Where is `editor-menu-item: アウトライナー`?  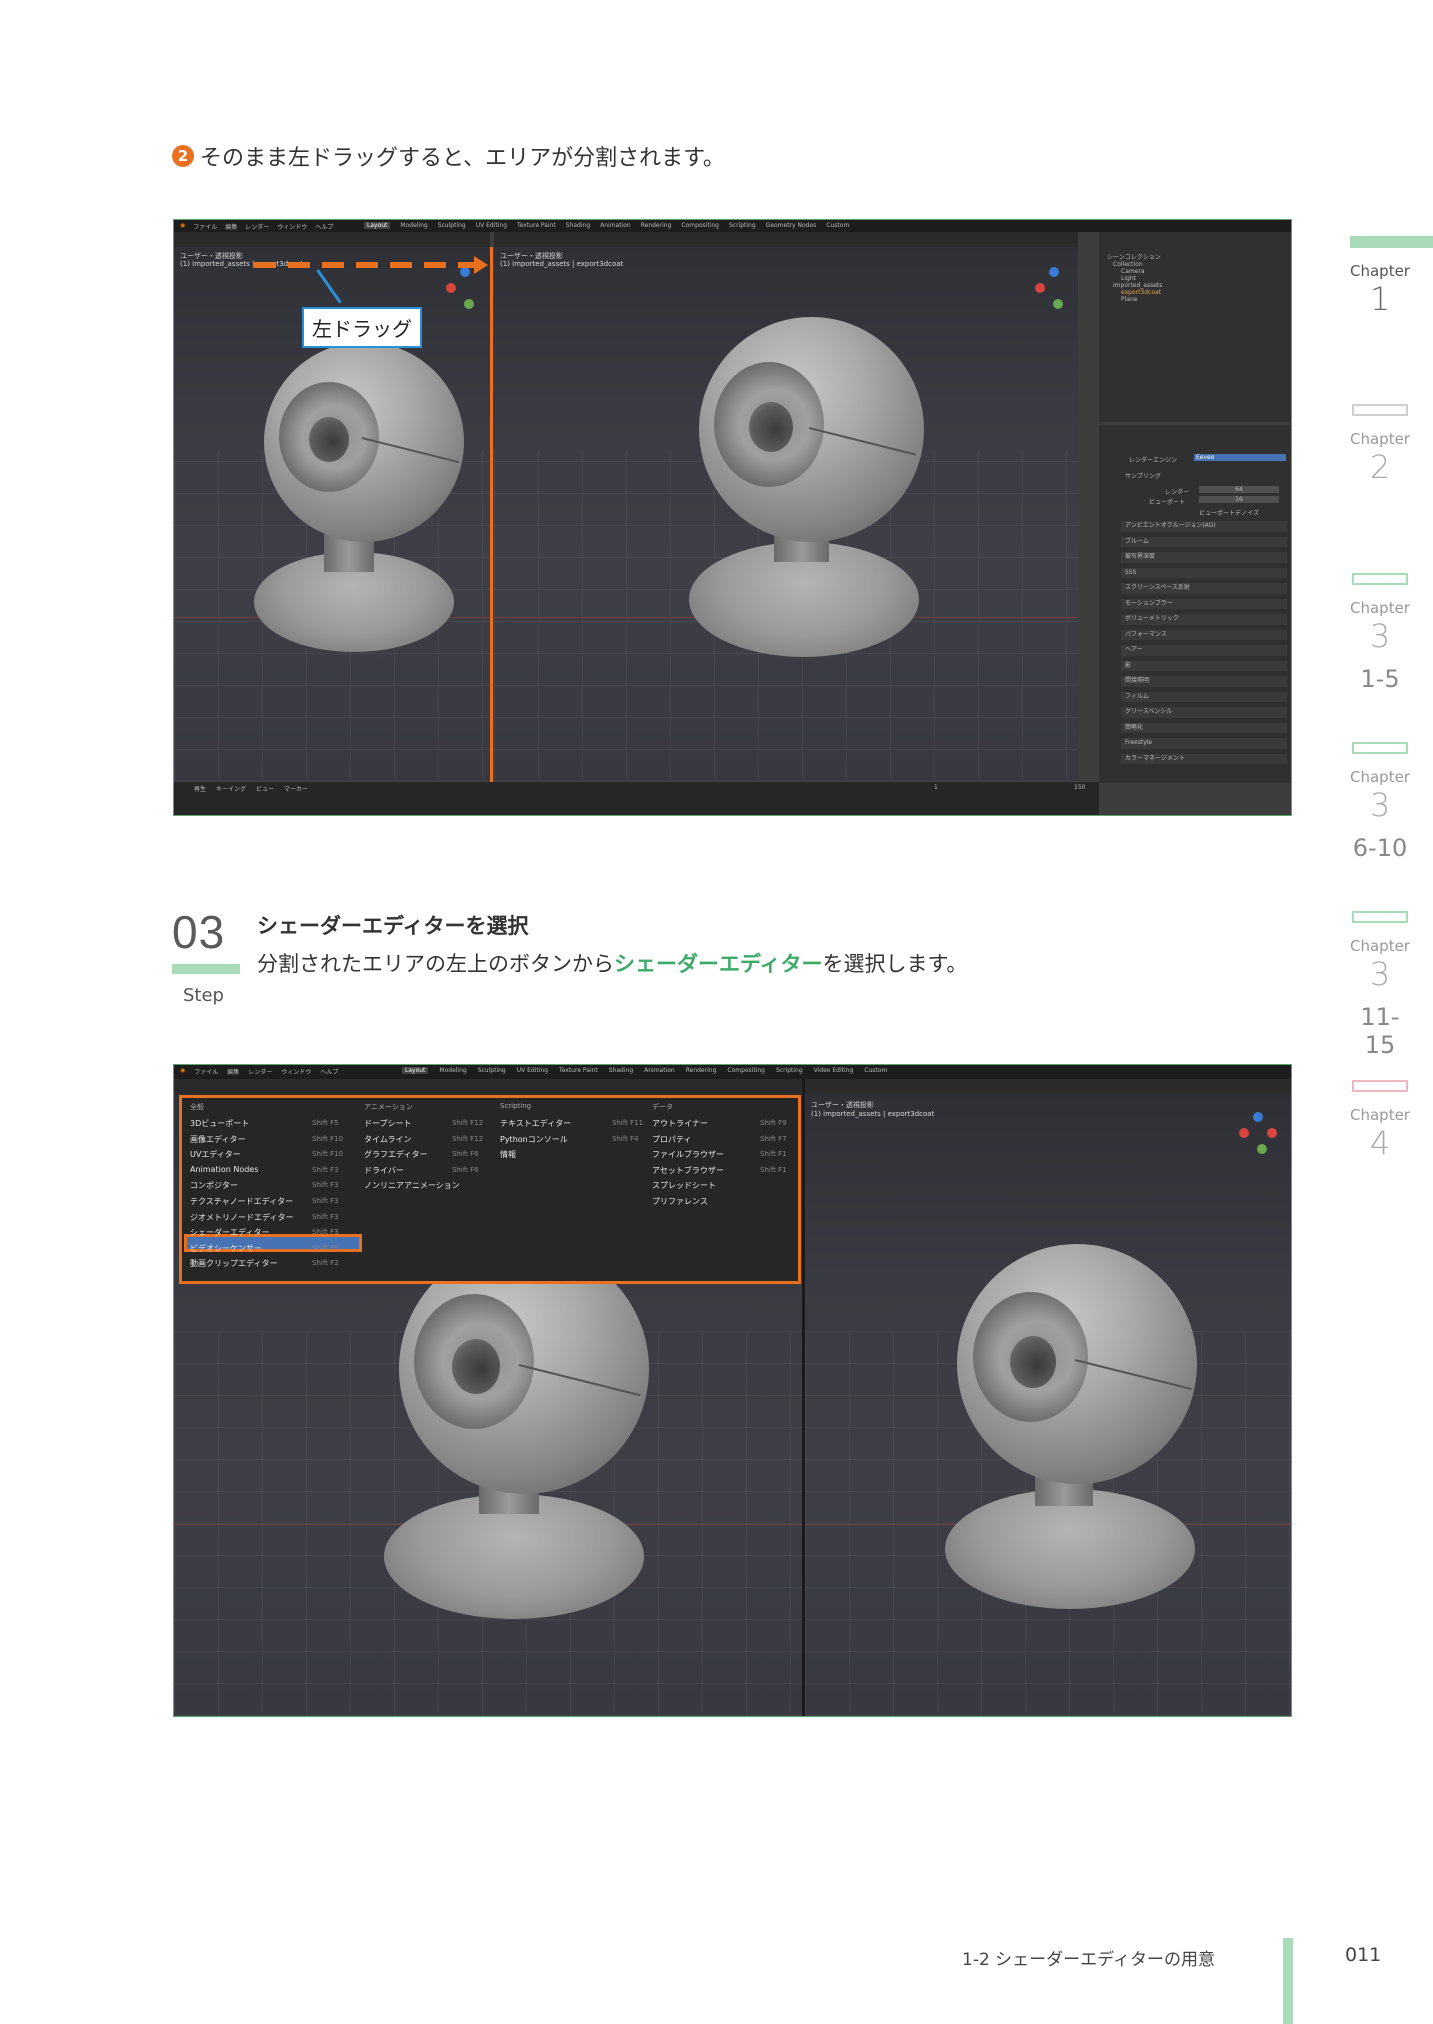
editor-menu-item: アウトライナー is located at coordinates (680, 1123).